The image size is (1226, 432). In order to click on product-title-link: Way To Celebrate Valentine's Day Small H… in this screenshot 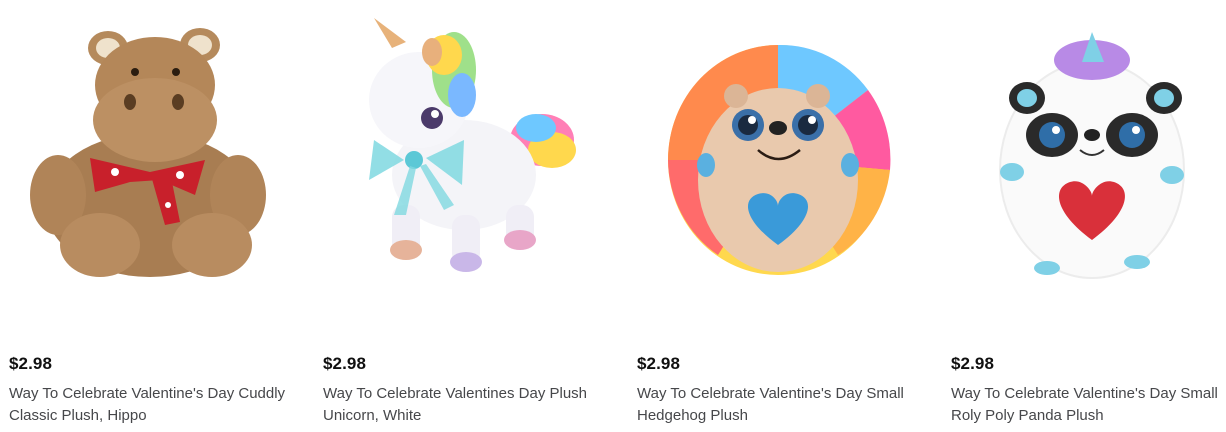, I will do `click(782, 405)`.